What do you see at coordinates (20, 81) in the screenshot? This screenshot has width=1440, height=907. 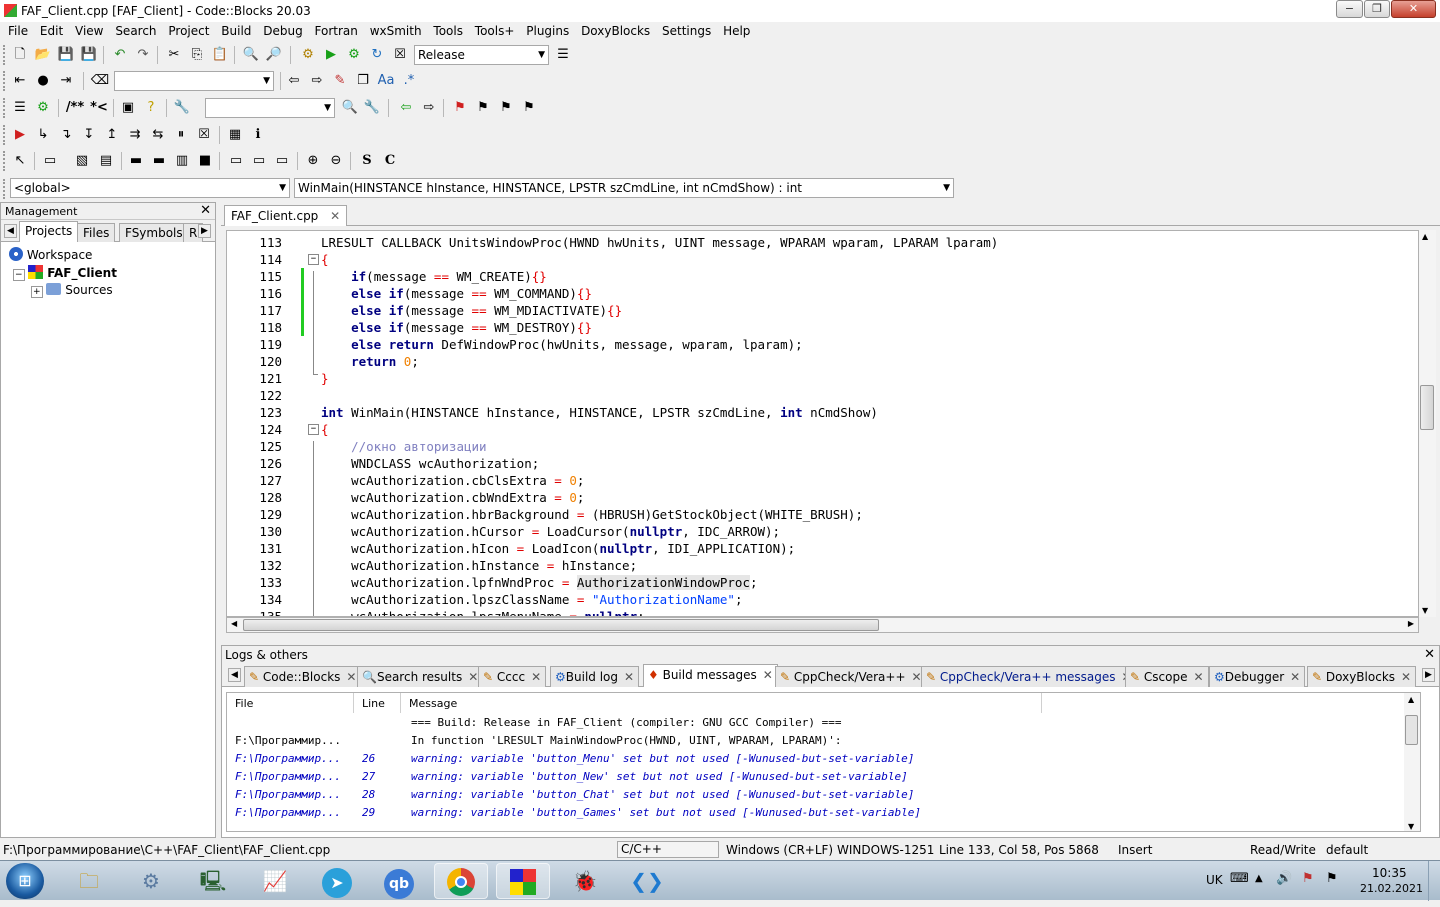 I see `jump-back-icon: ⇤` at bounding box center [20, 81].